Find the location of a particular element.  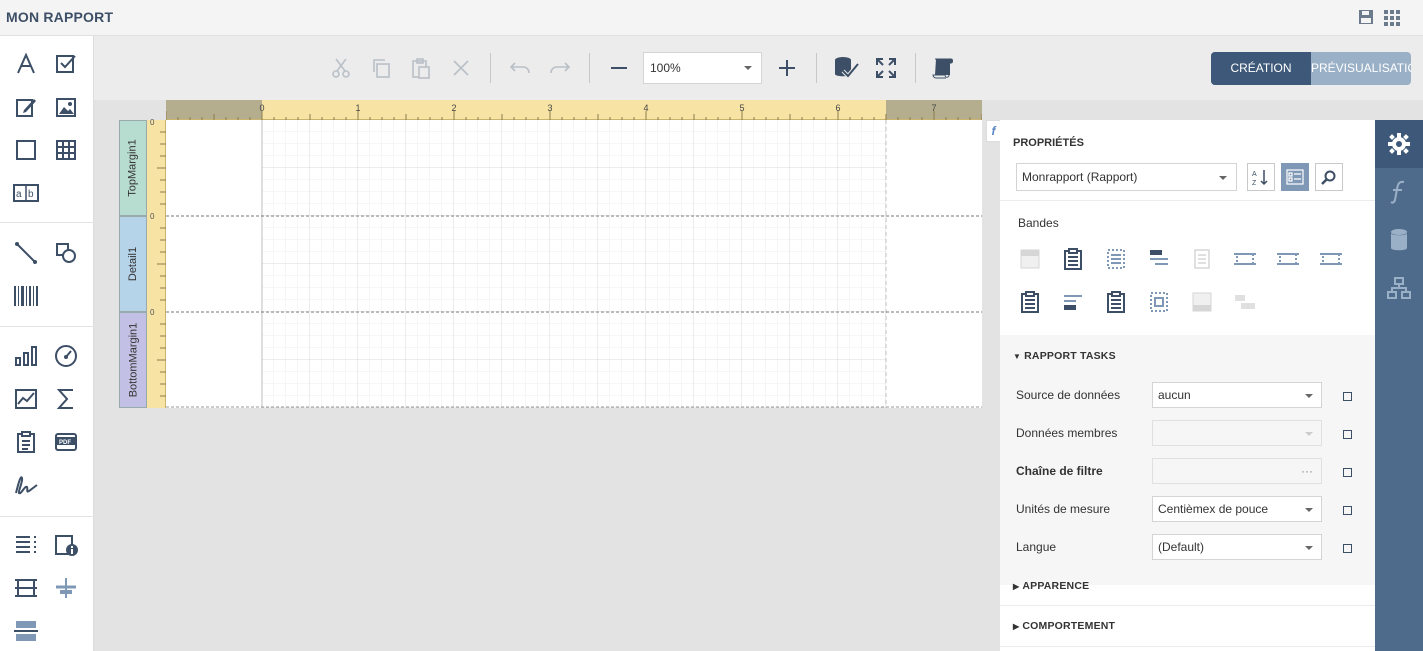

band-label-text: Detail1 is located at coordinates (133, 264).